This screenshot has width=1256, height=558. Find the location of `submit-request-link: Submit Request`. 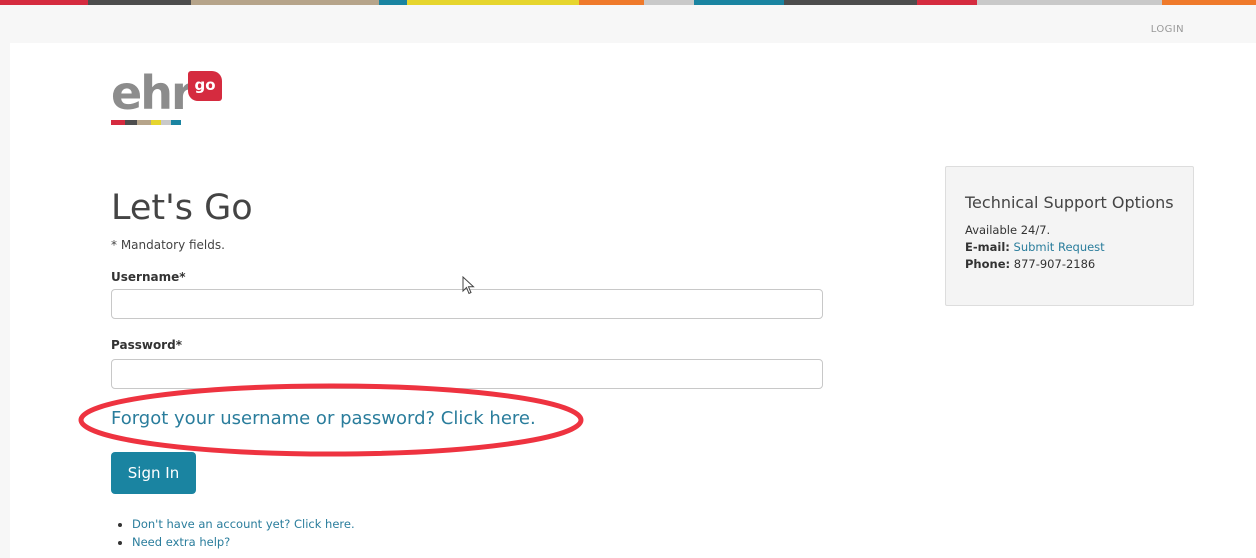

submit-request-link: Submit Request is located at coordinates (1059, 247).